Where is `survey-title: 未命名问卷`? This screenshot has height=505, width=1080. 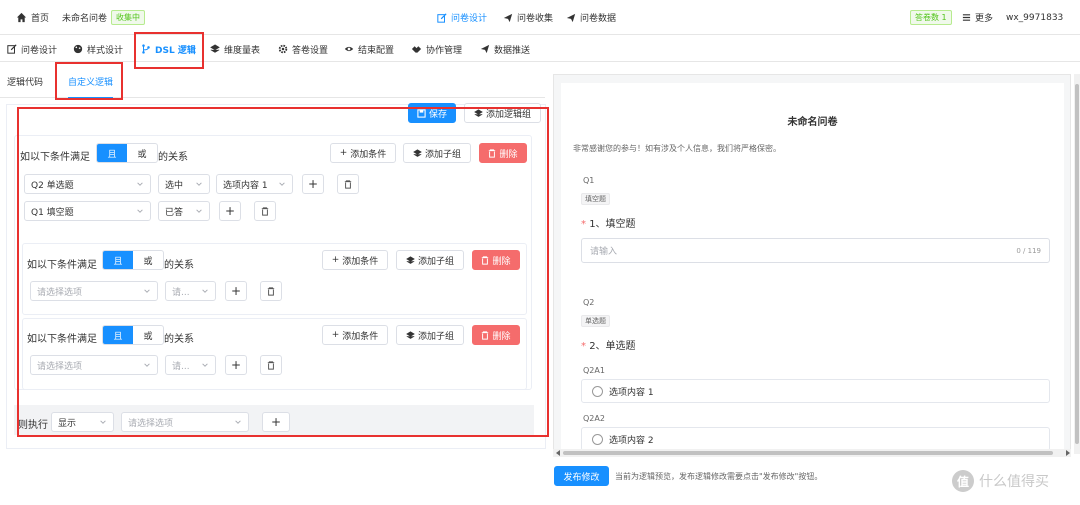
survey-title: 未命名问卷 is located at coordinates (812, 122).